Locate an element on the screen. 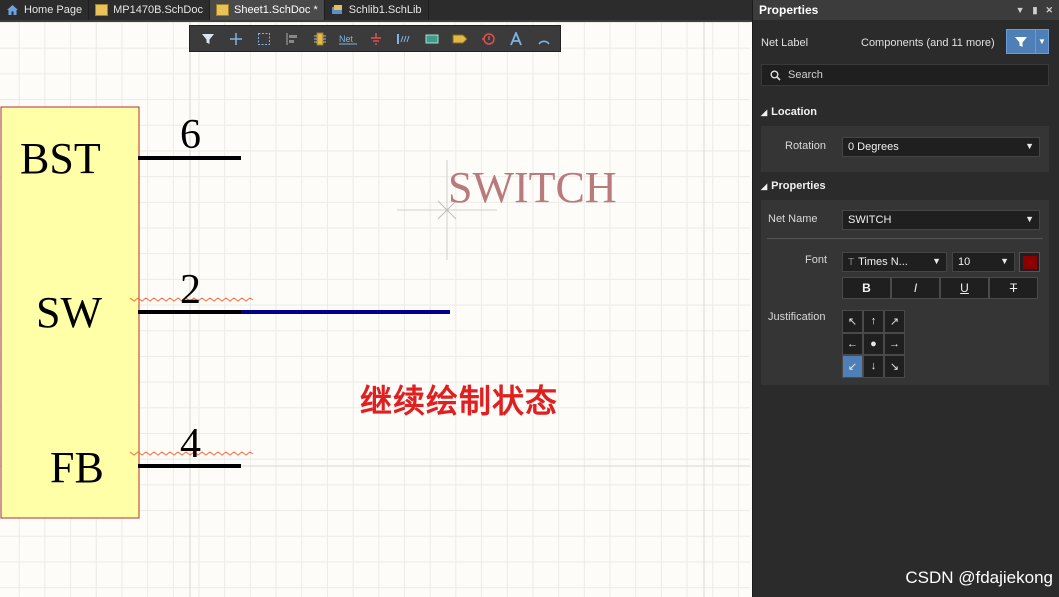 This screenshot has height=597, width=1059. font-size-value: 10 is located at coordinates (964, 262).